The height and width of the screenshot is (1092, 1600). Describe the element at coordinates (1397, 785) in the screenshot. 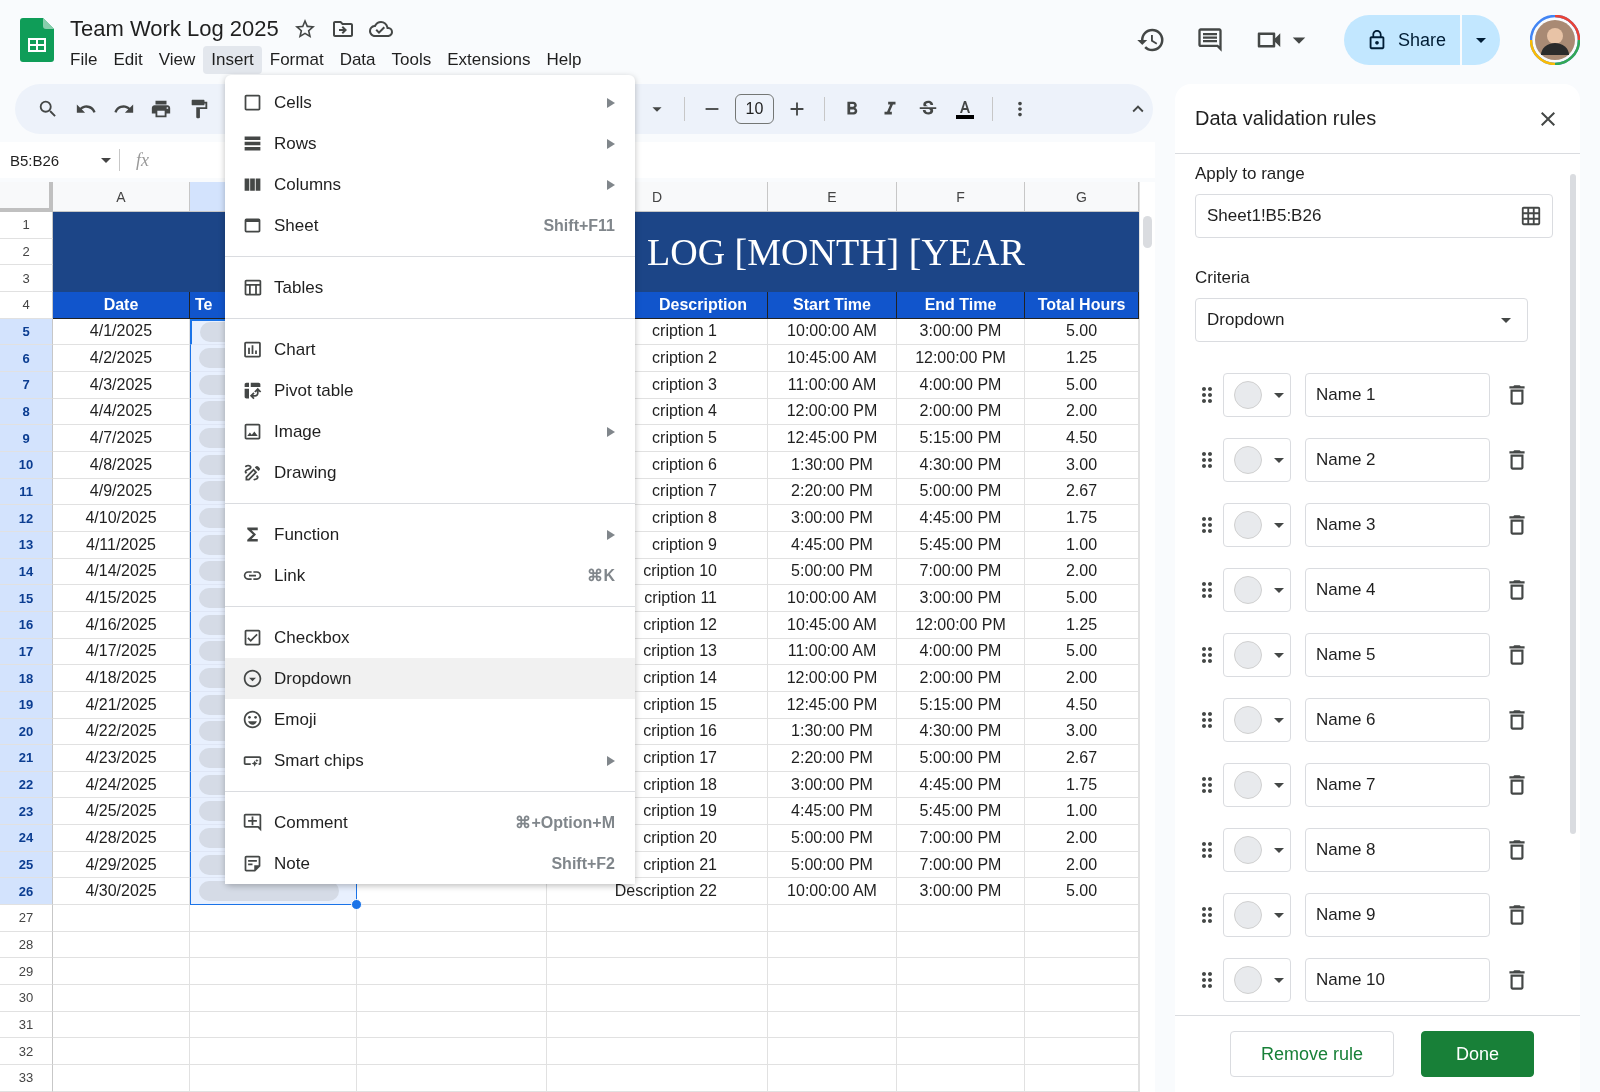

I see `option-input: Name 7` at that location.